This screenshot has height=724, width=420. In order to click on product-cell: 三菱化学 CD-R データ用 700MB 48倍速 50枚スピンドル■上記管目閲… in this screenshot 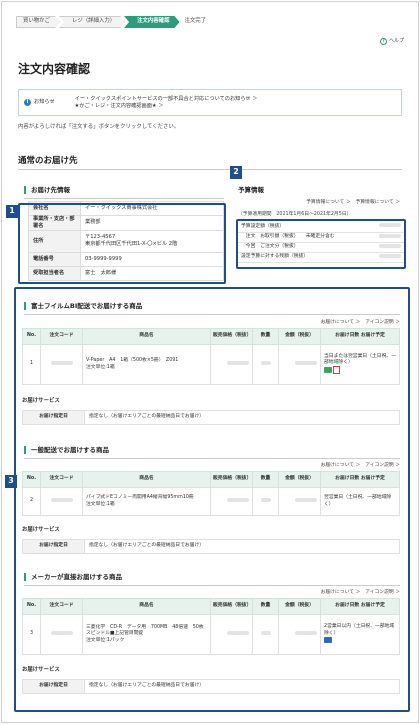, I will do `click(146, 634)`.